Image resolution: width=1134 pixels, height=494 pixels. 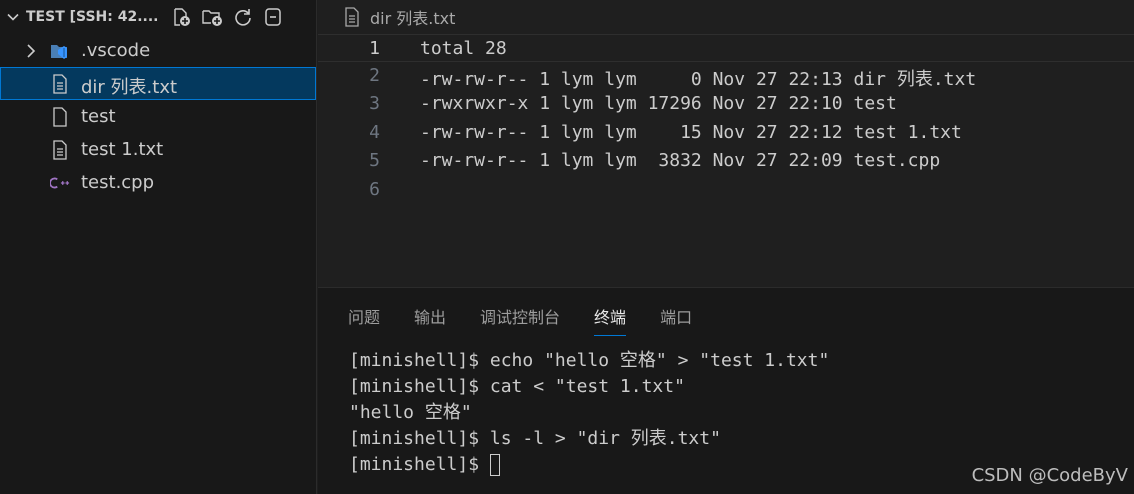 What do you see at coordinates (60, 117) in the screenshot?
I see `file-icon` at bounding box center [60, 117].